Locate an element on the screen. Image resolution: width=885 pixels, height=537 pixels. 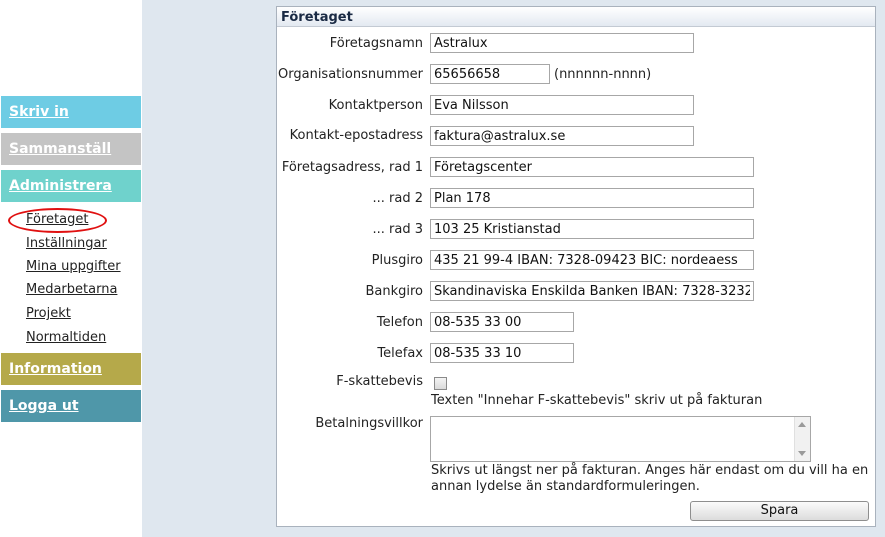
address2-field is located at coordinates (592, 198).